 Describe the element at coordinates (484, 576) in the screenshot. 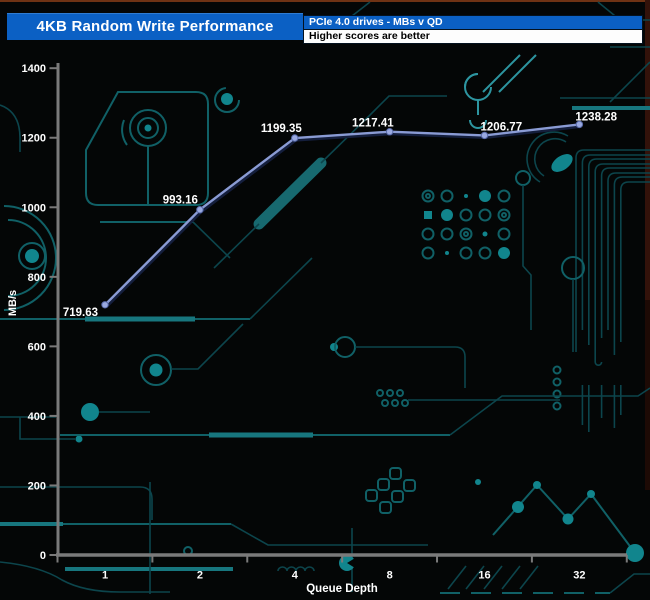

I see `x-tick-label: 16` at that location.